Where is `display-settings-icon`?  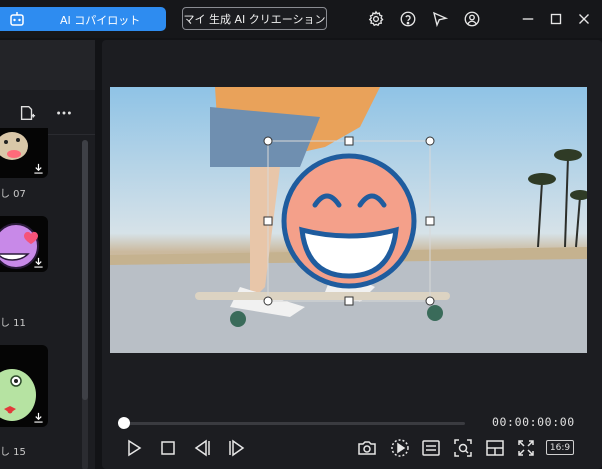 display-settings-icon is located at coordinates (431, 448).